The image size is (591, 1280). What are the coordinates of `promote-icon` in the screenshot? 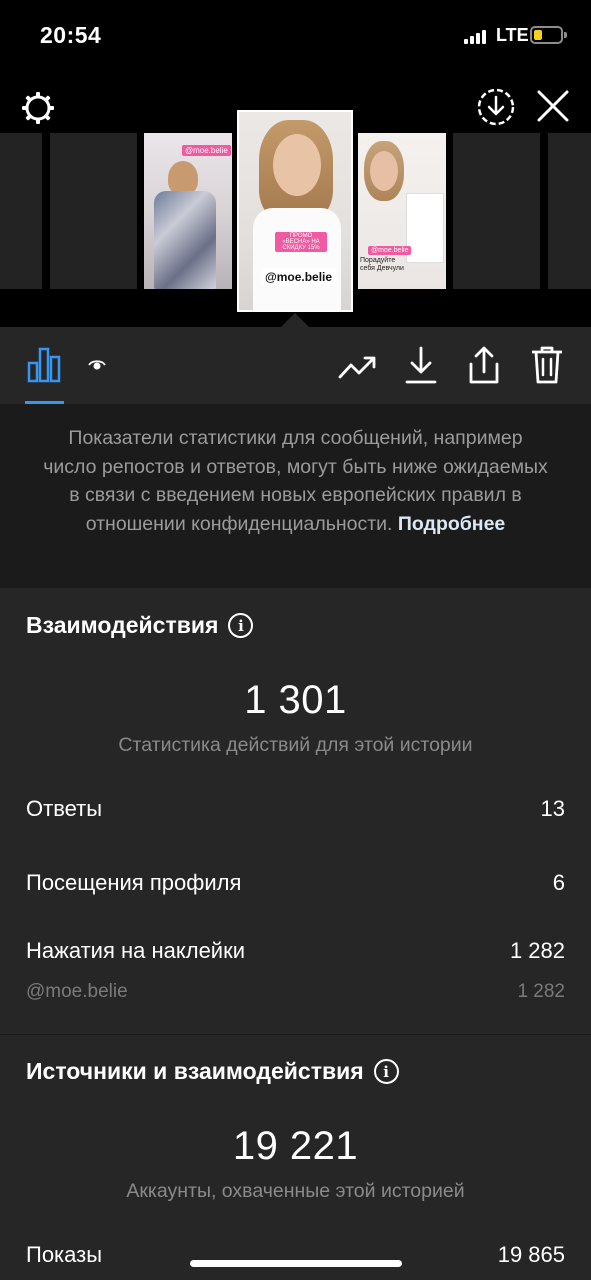 It's located at (358, 367).